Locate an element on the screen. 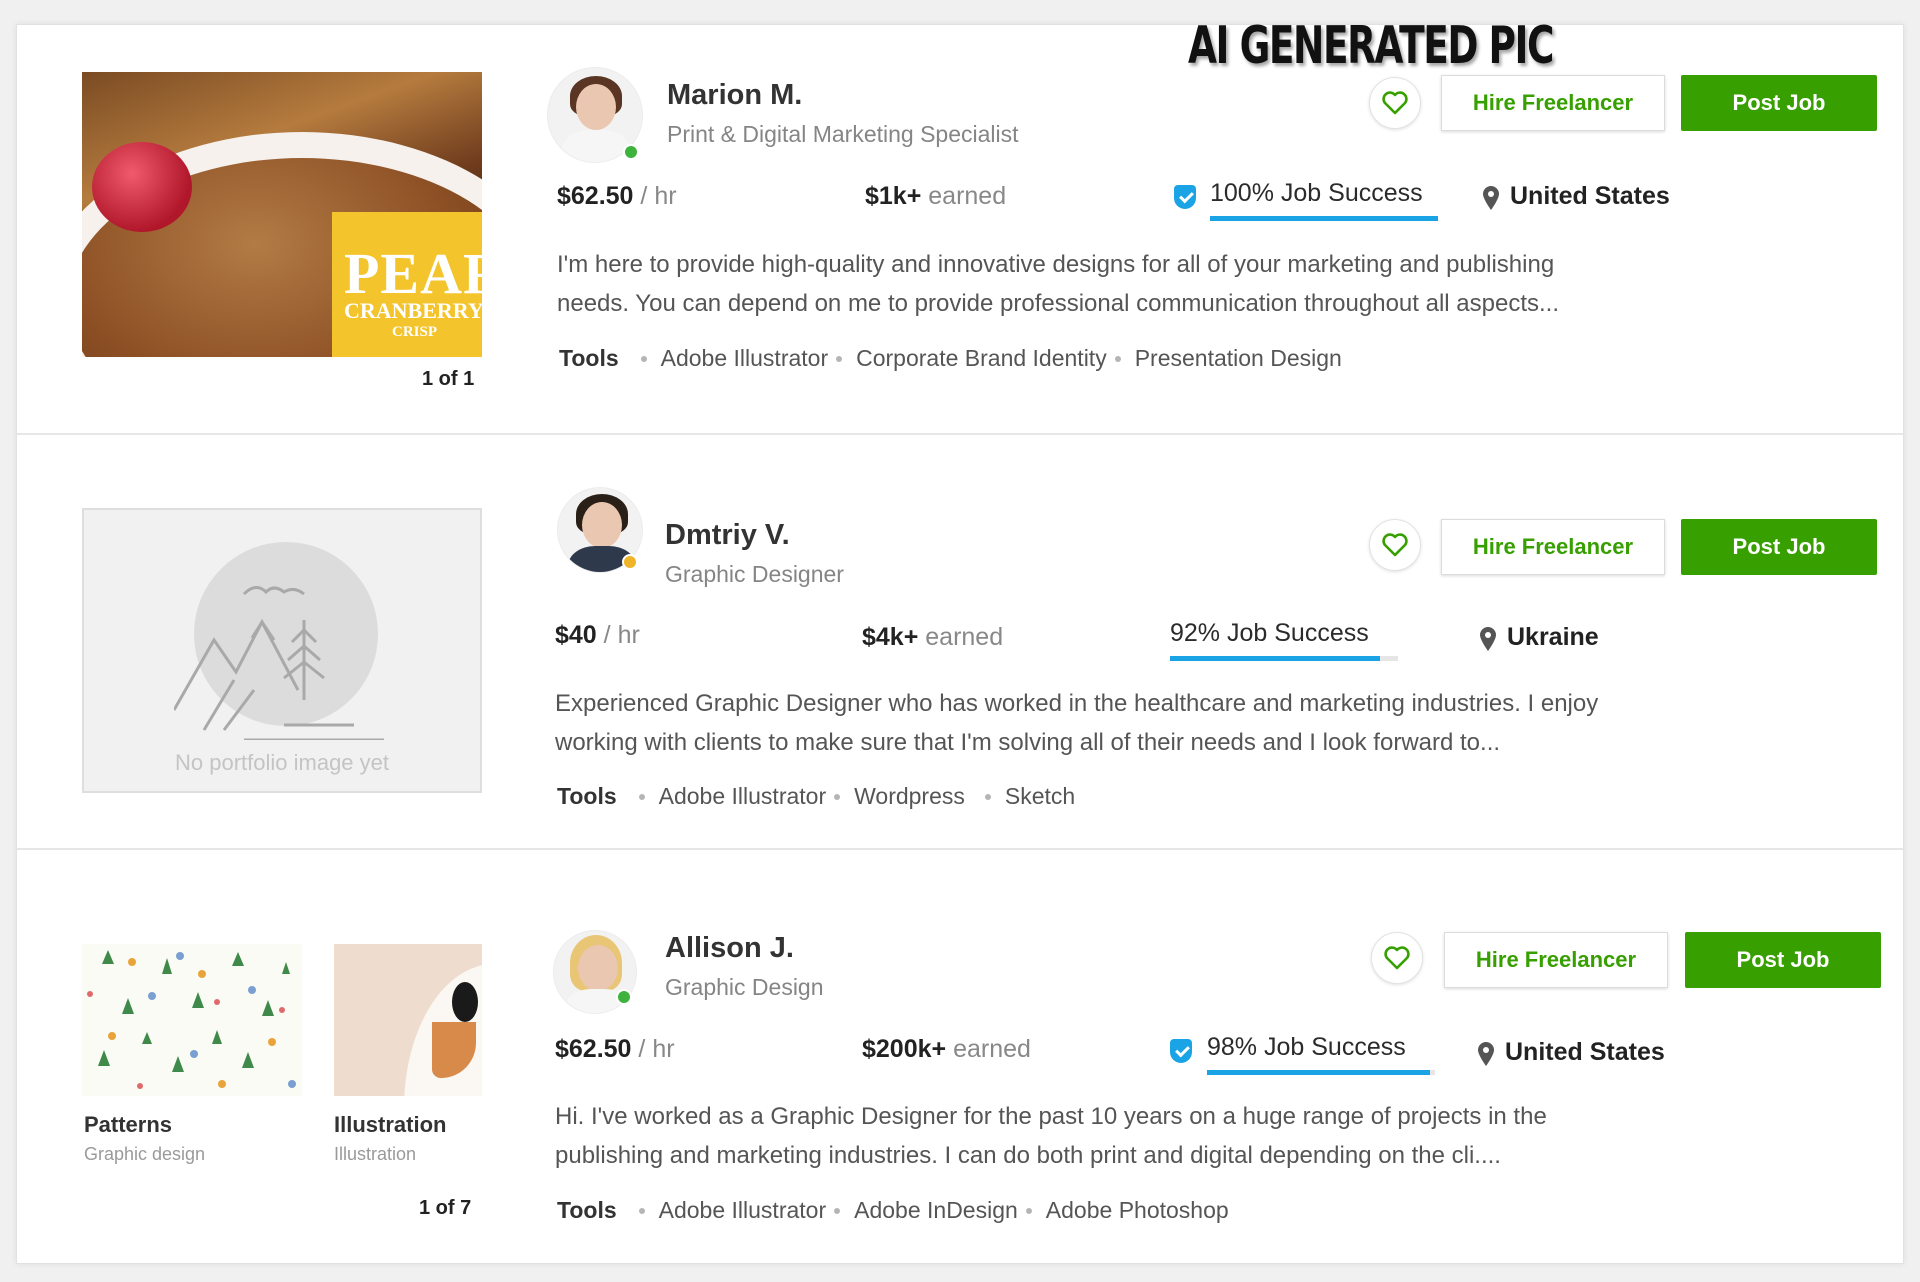  portfolio-item-category: Illustration is located at coordinates (375, 1154).